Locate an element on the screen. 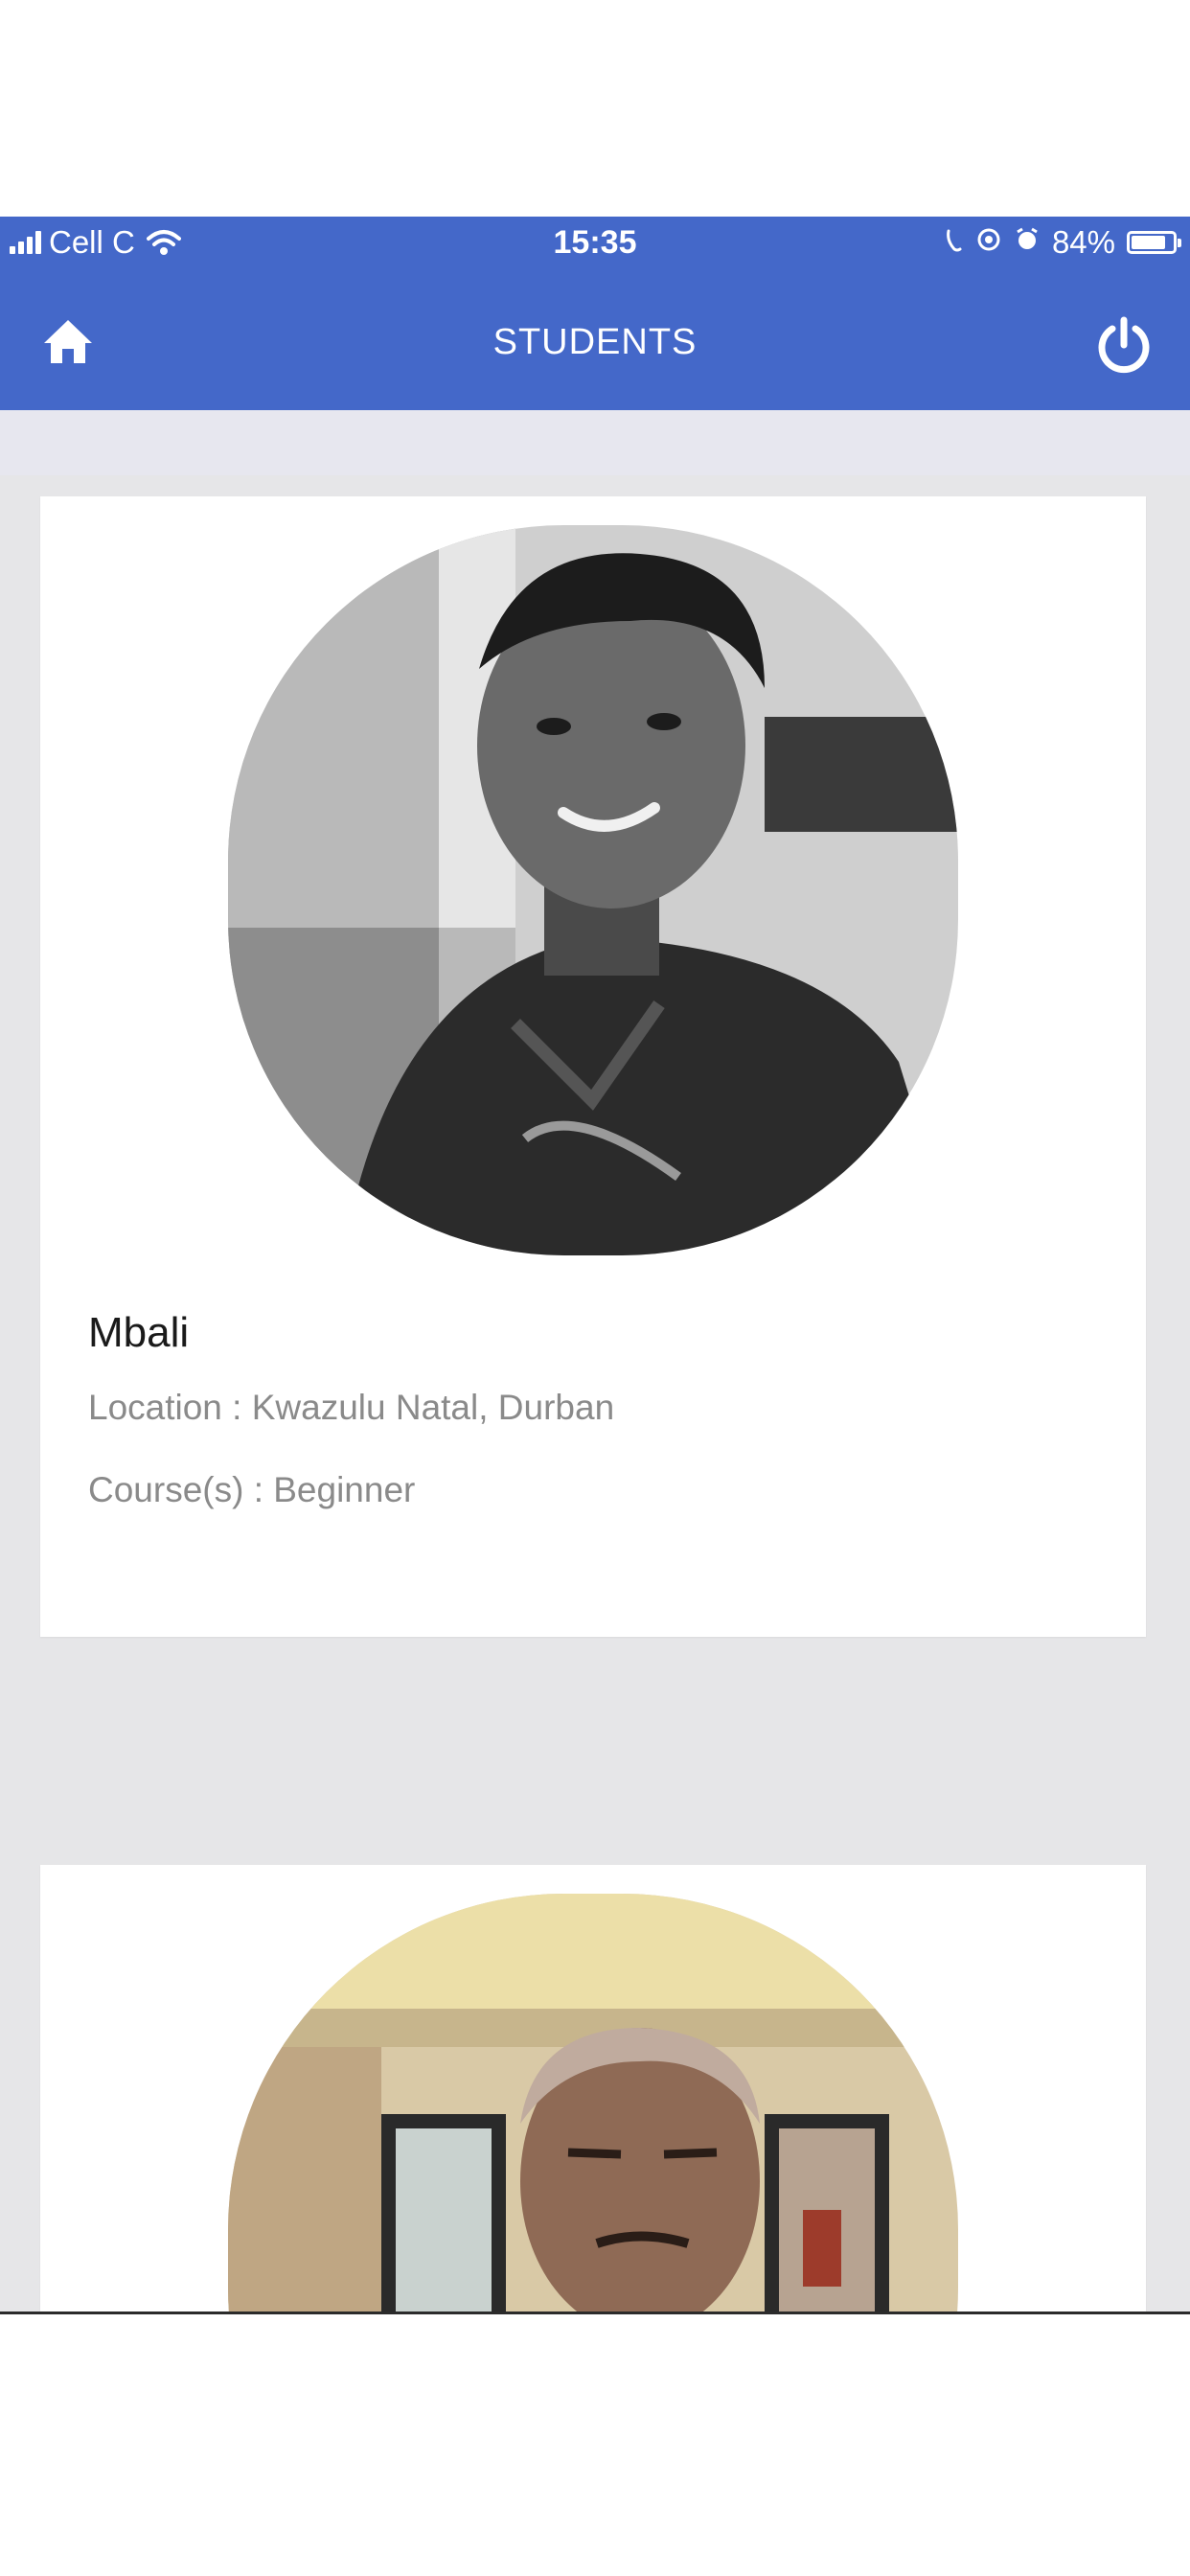 This screenshot has width=1190, height=2576. top-blank-area is located at coordinates (595, 108).